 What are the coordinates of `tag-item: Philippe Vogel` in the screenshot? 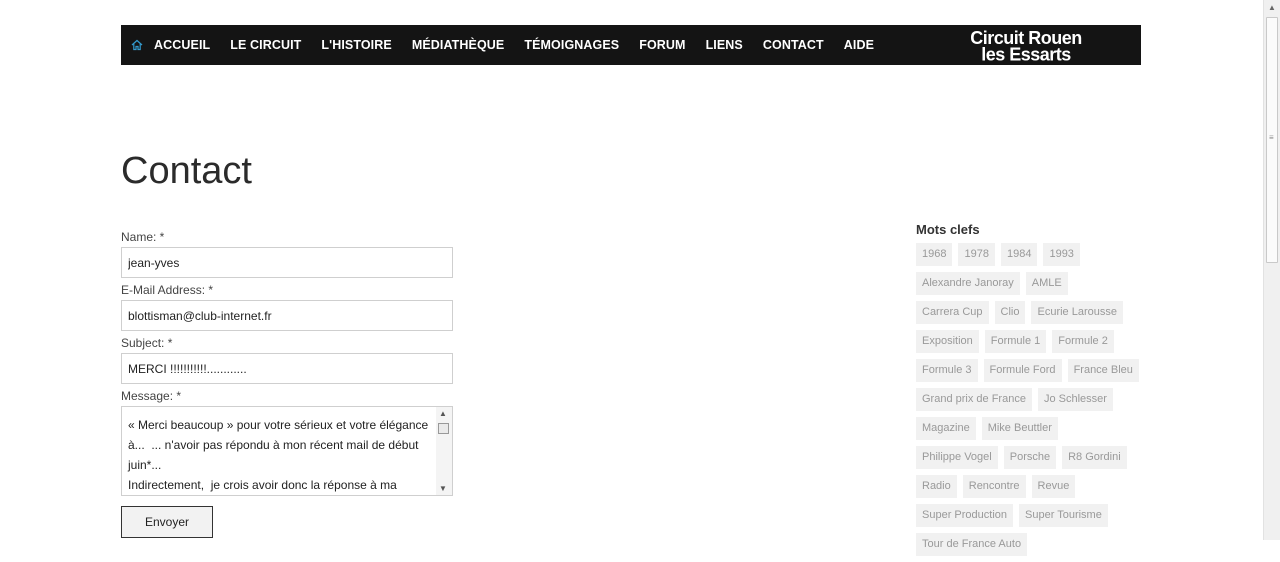 It's located at (957, 457).